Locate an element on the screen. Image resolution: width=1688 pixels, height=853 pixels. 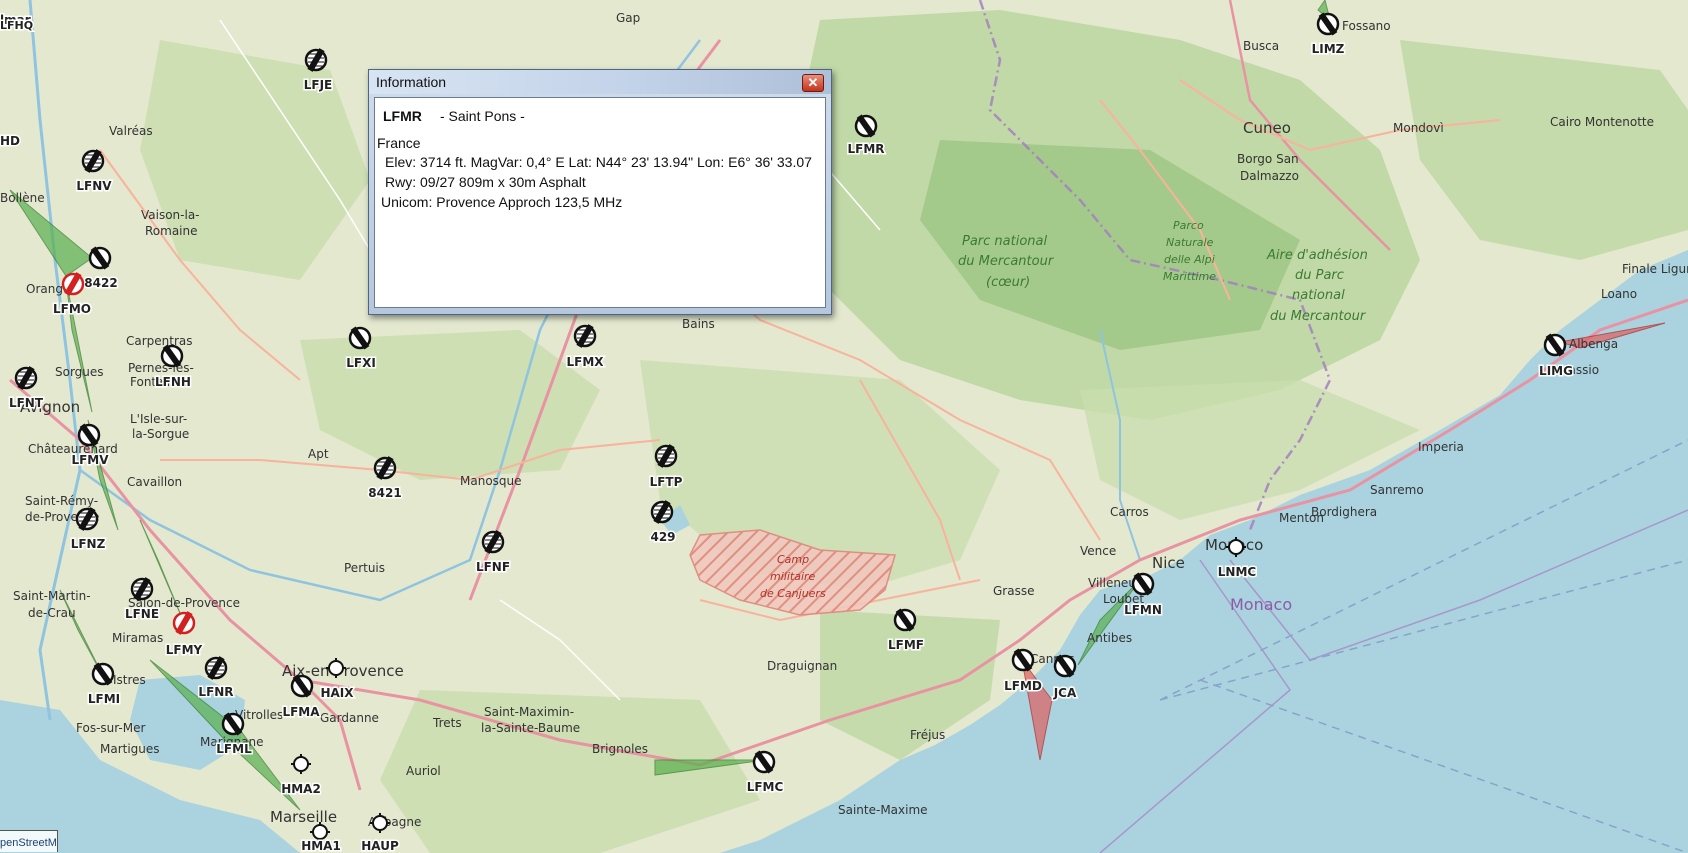
park-label: Aire d'adhésion is located at coordinates (1317, 255).